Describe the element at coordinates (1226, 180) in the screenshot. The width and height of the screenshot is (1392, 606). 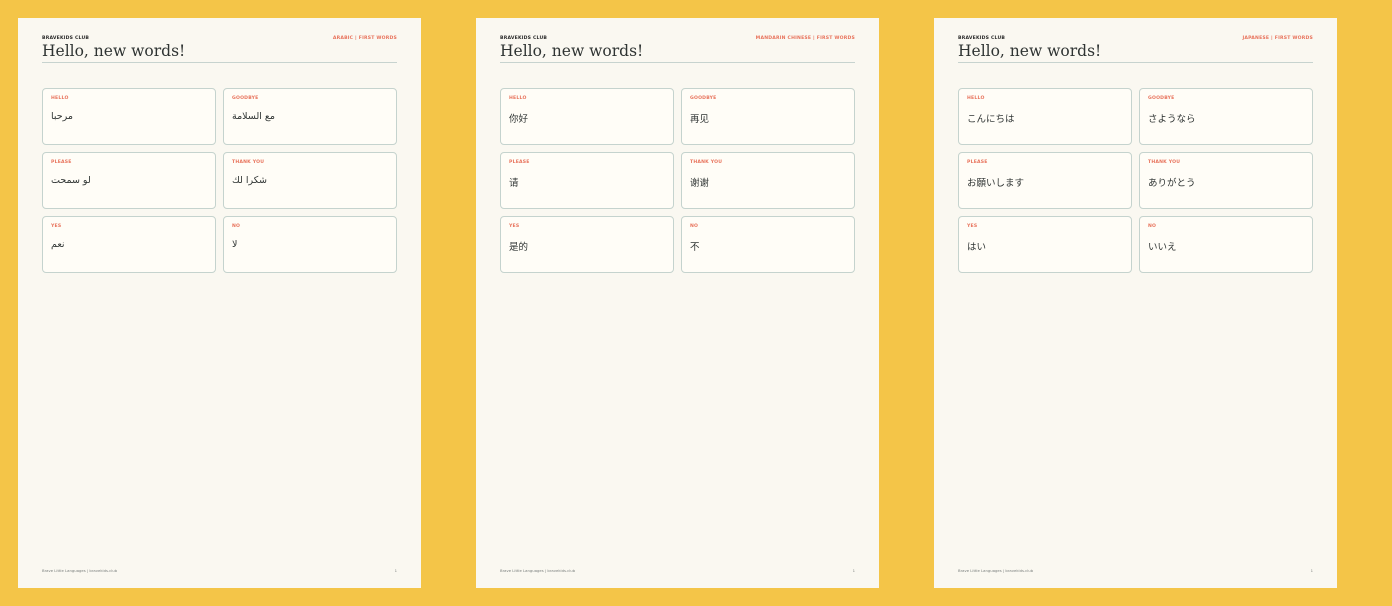
I see `word-card-thank-you: THANK YOU ありがとう` at that location.